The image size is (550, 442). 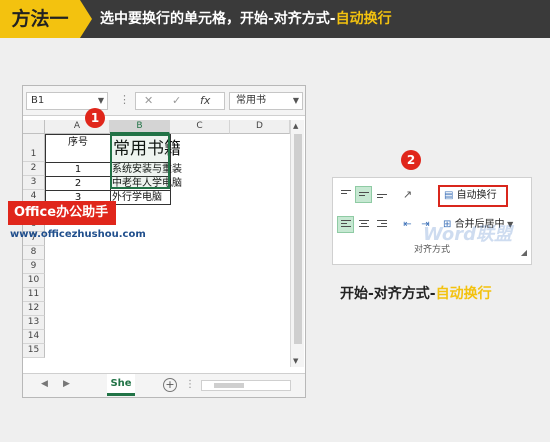 What do you see at coordinates (388, 294) in the screenshot?
I see `caption-prefix: 开始-对齐方式-` at bounding box center [388, 294].